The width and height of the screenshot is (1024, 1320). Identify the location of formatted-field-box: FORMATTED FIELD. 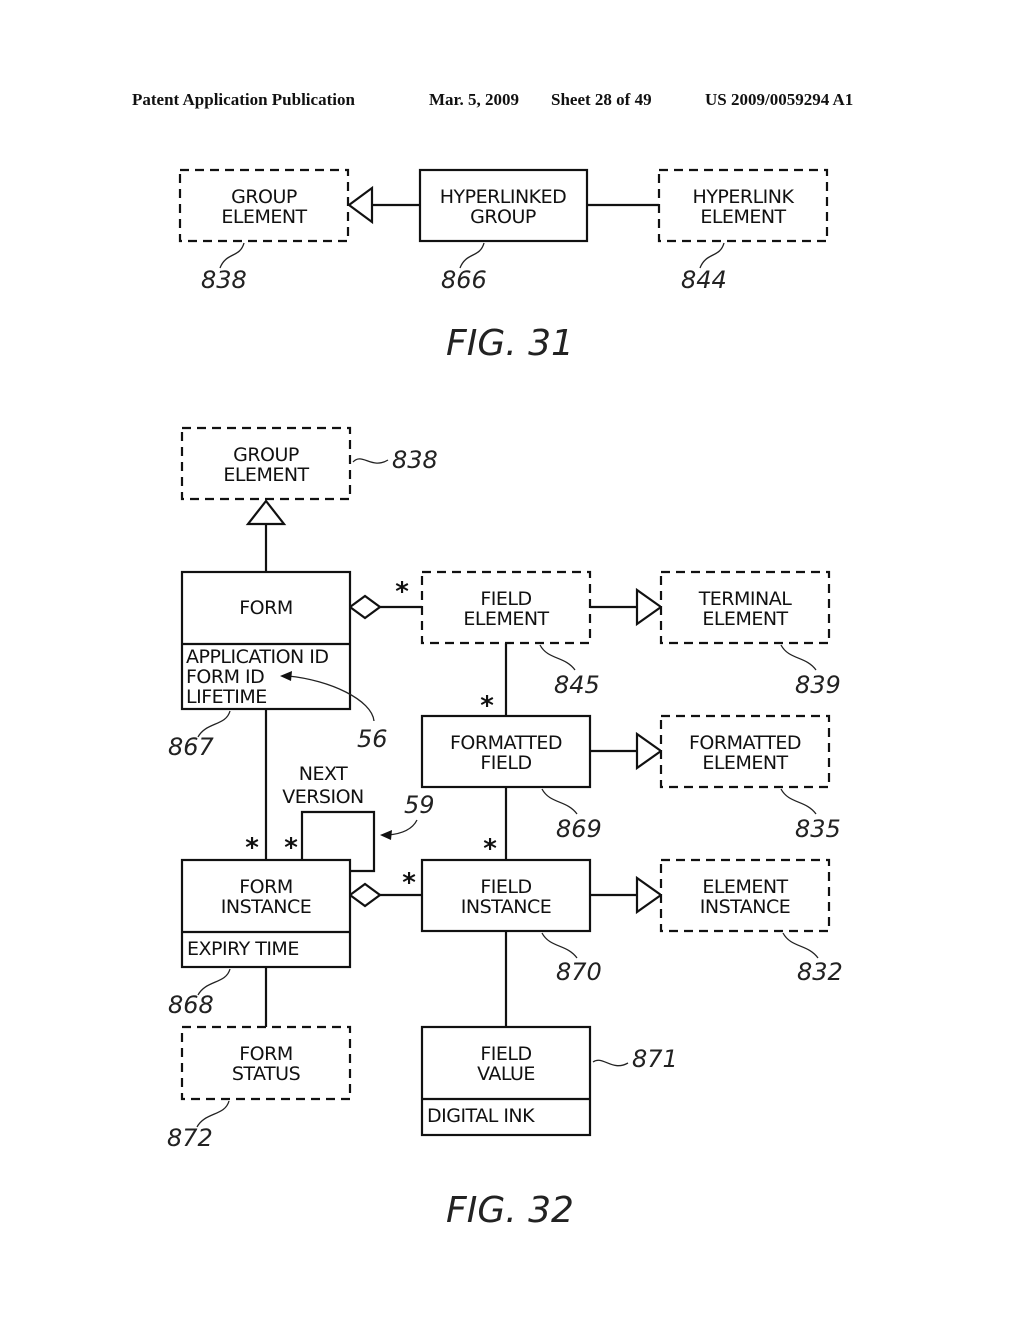
(506, 751).